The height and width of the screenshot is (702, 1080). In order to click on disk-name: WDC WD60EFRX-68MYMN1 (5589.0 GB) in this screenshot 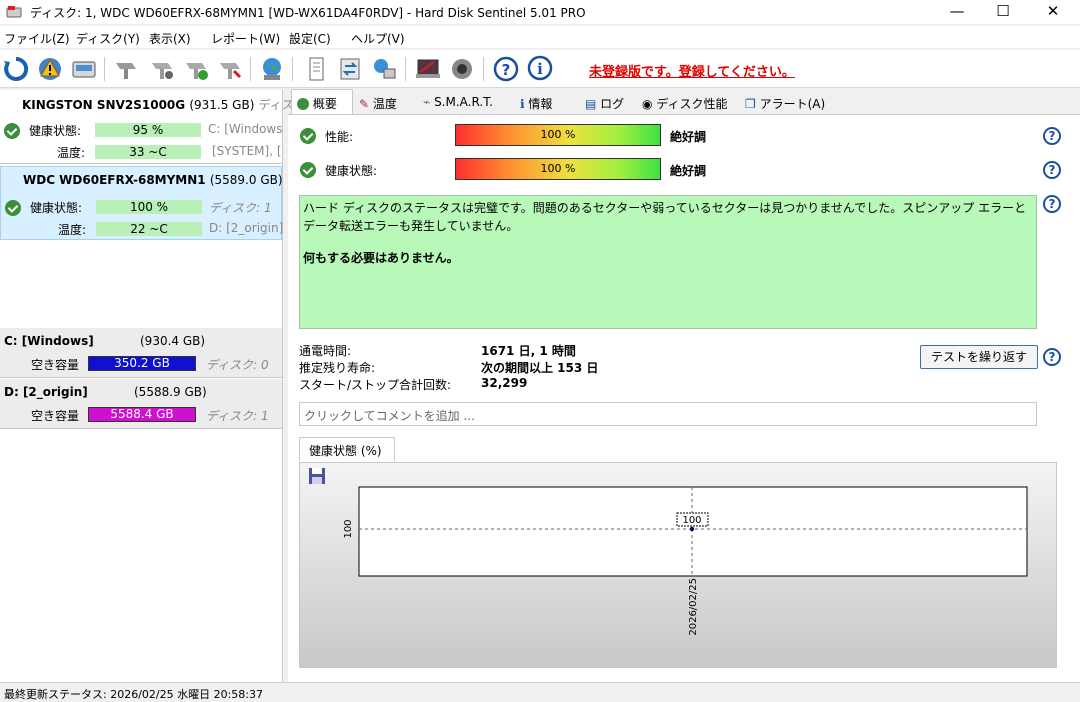, I will do `click(153, 180)`.